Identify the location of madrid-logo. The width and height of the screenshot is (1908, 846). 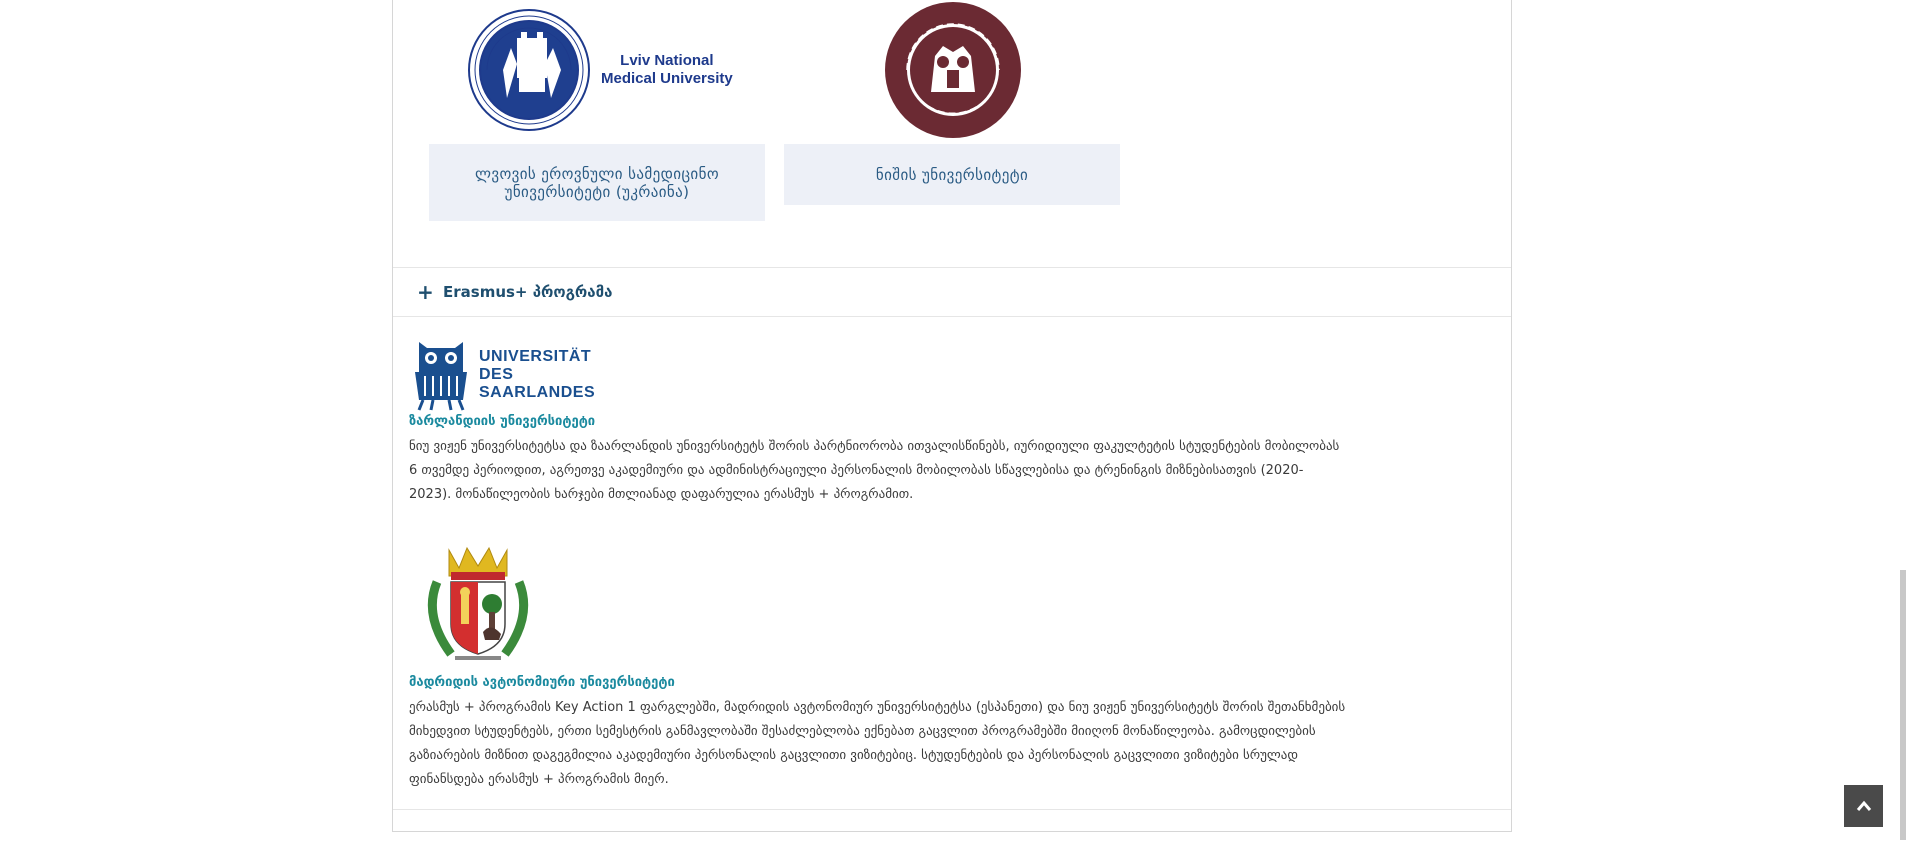
(478, 608).